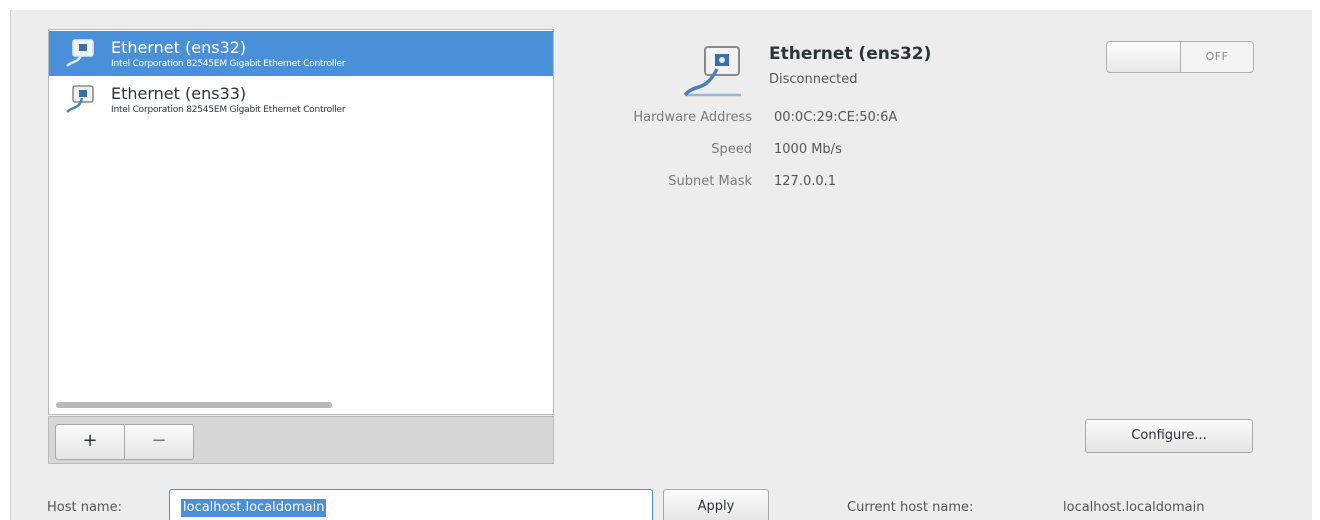 The width and height of the screenshot is (1320, 520). Describe the element at coordinates (836, 117) in the screenshot. I see `hardware-address-value: 00:0C:29:CE:50:6A` at that location.